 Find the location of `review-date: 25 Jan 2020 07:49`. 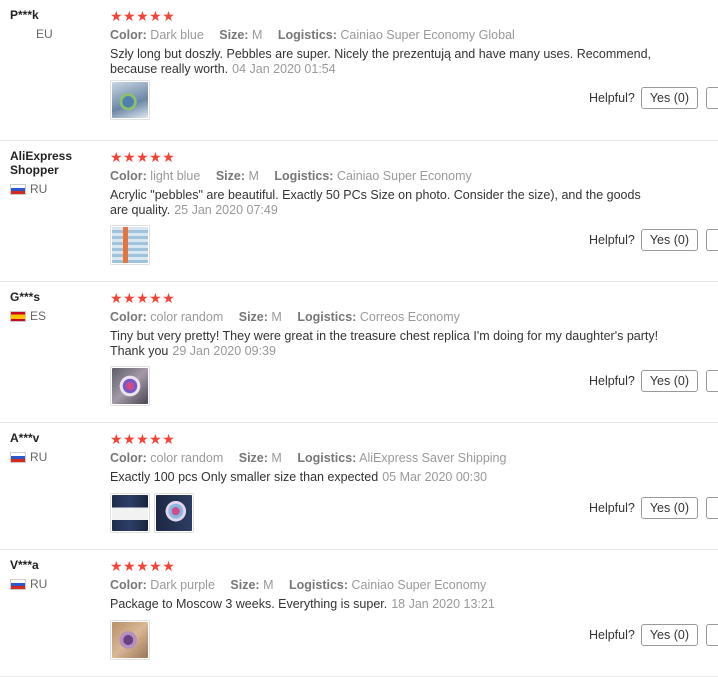

review-date: 25 Jan 2020 07:49 is located at coordinates (226, 209).